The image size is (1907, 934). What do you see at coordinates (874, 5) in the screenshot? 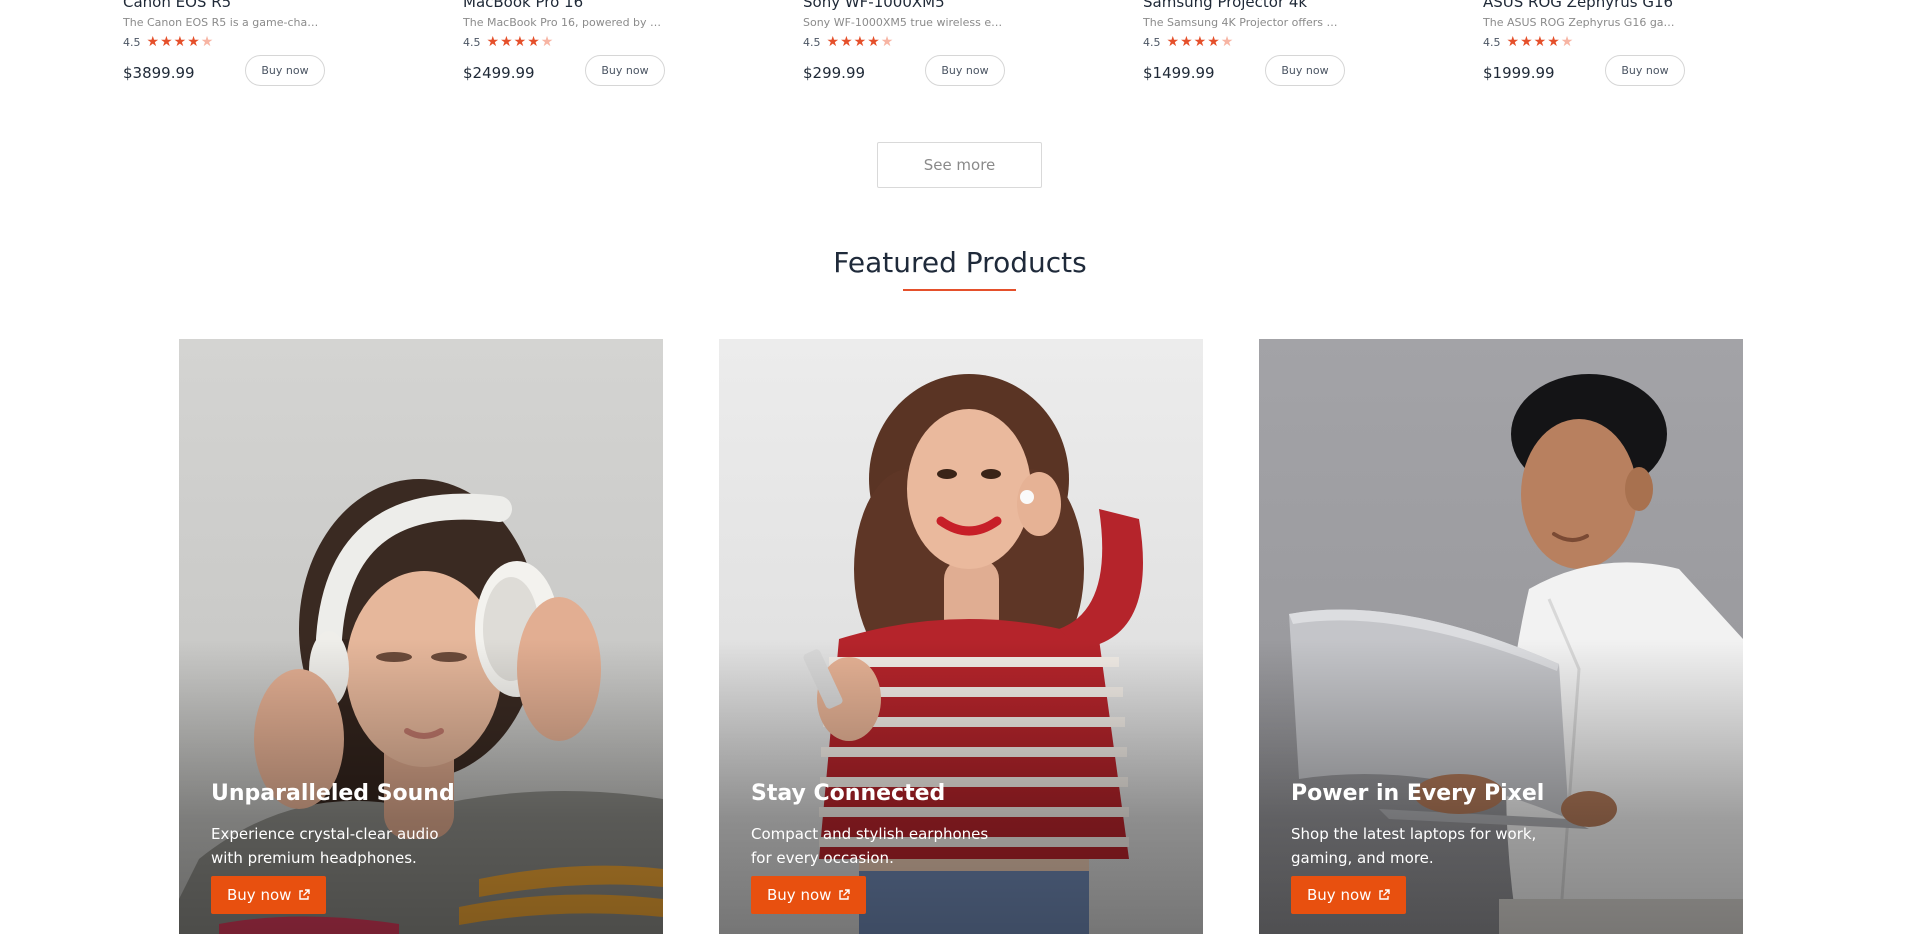
I see `product-name: Sony WF-1000XM5` at bounding box center [874, 5].